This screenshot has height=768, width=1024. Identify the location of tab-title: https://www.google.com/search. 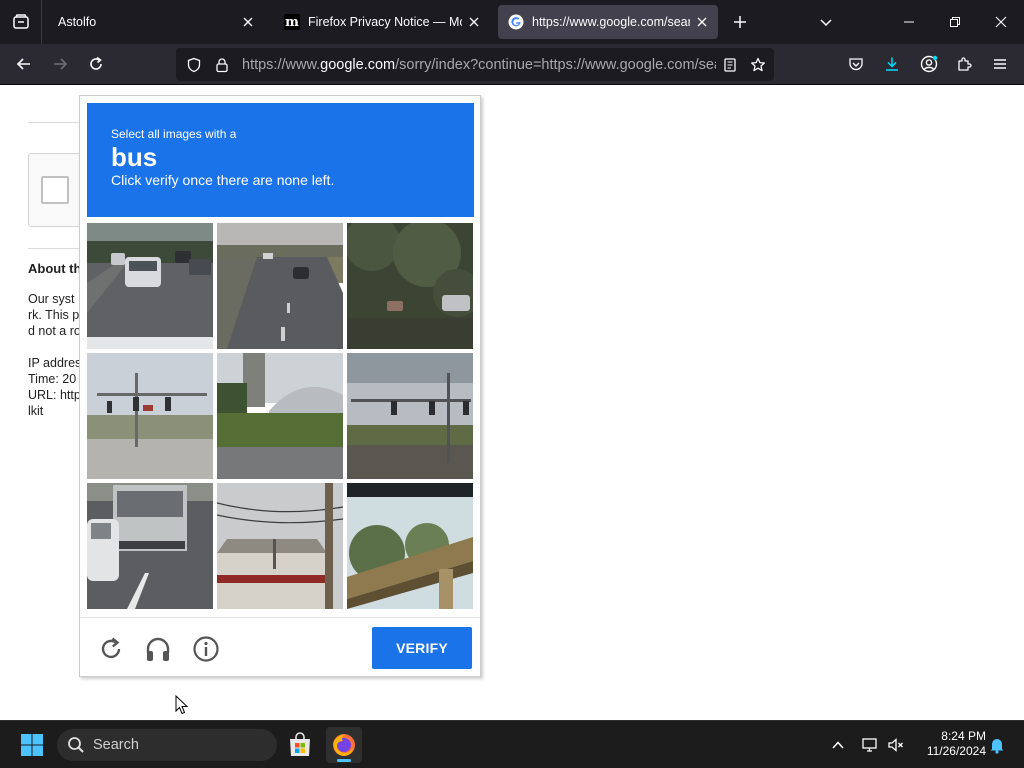
(611, 22).